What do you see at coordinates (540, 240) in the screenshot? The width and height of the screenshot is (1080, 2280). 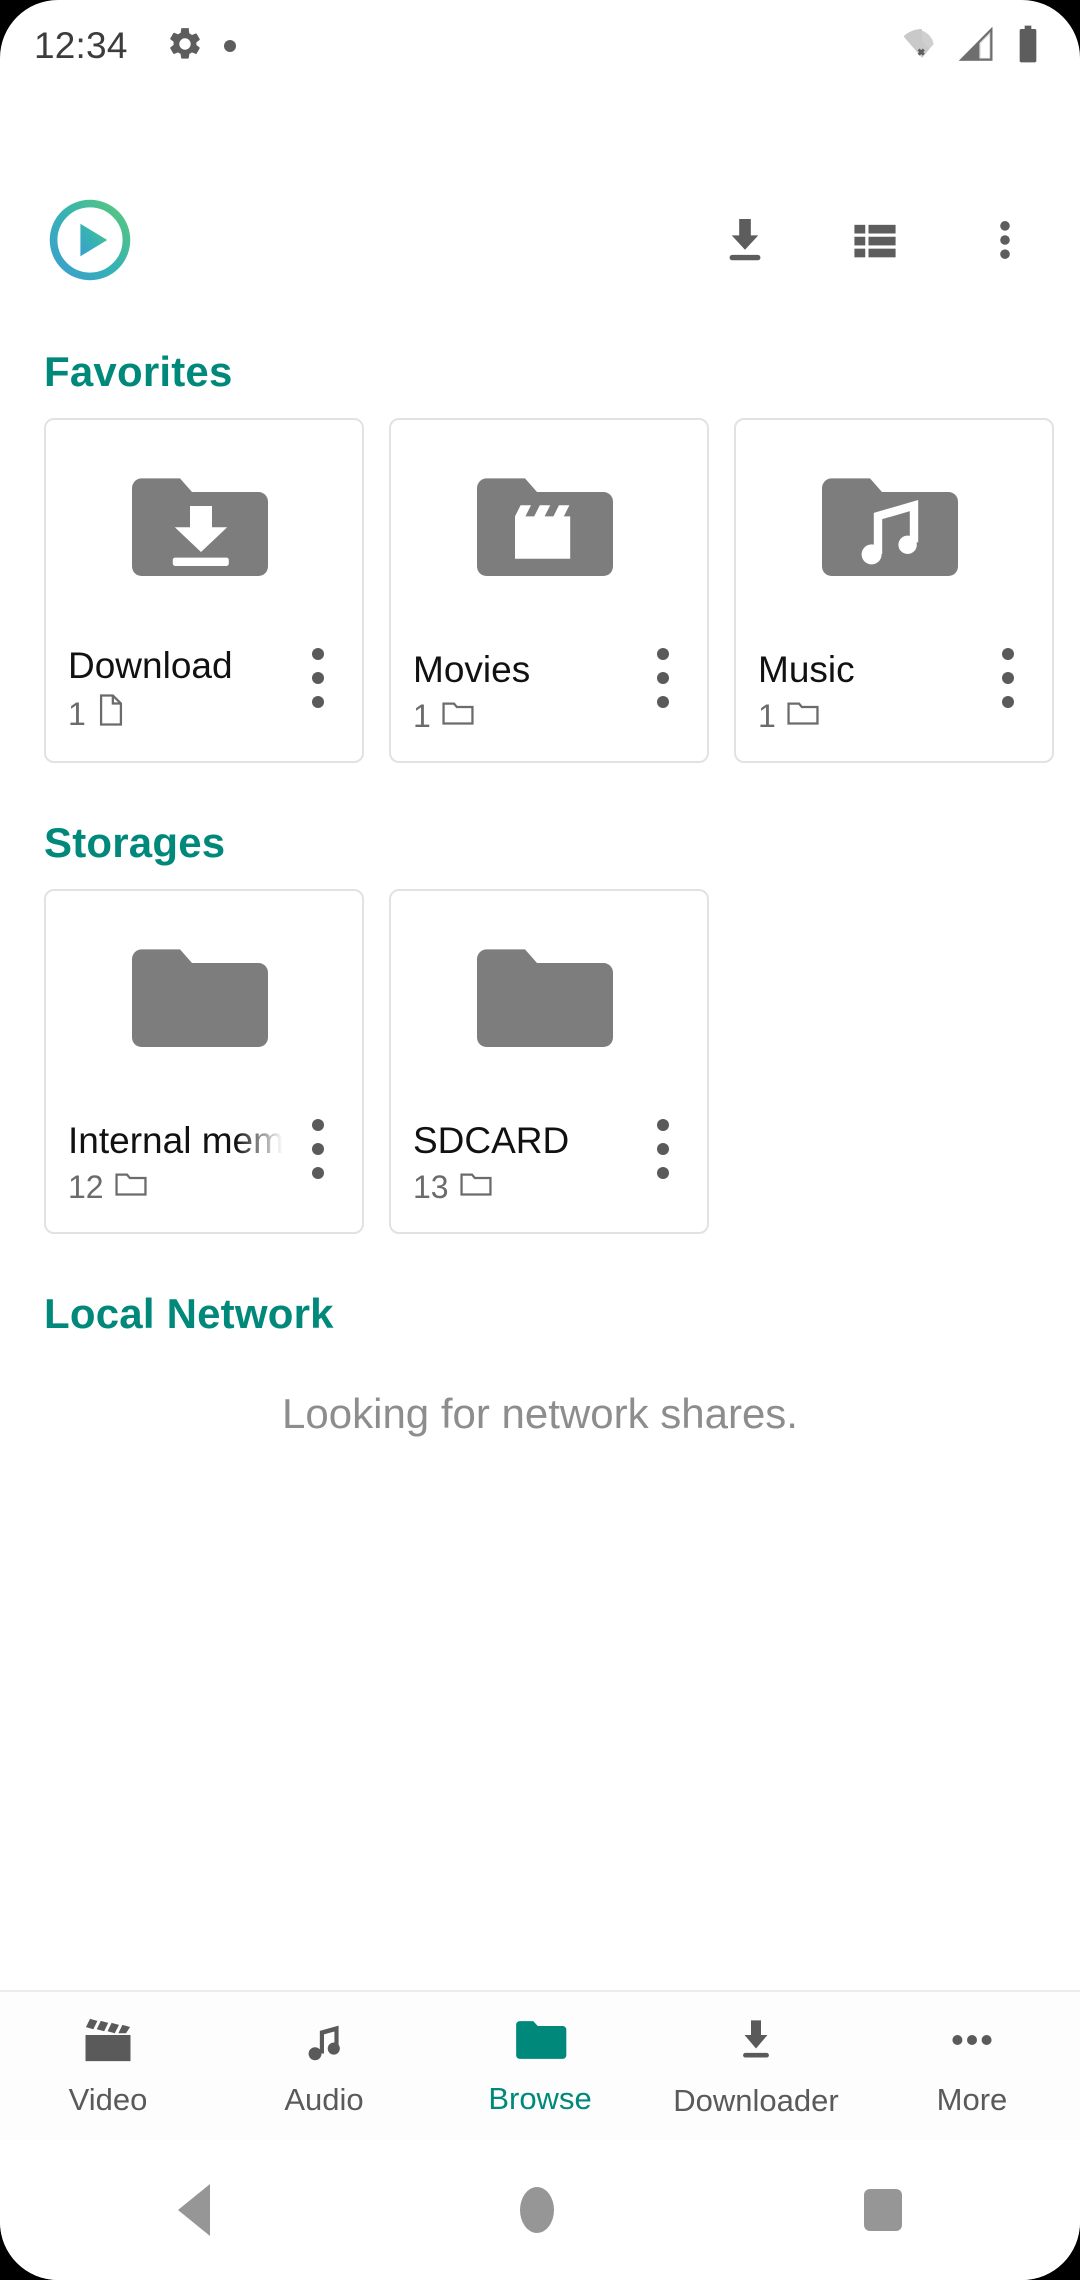 I see `app-toolbar` at bounding box center [540, 240].